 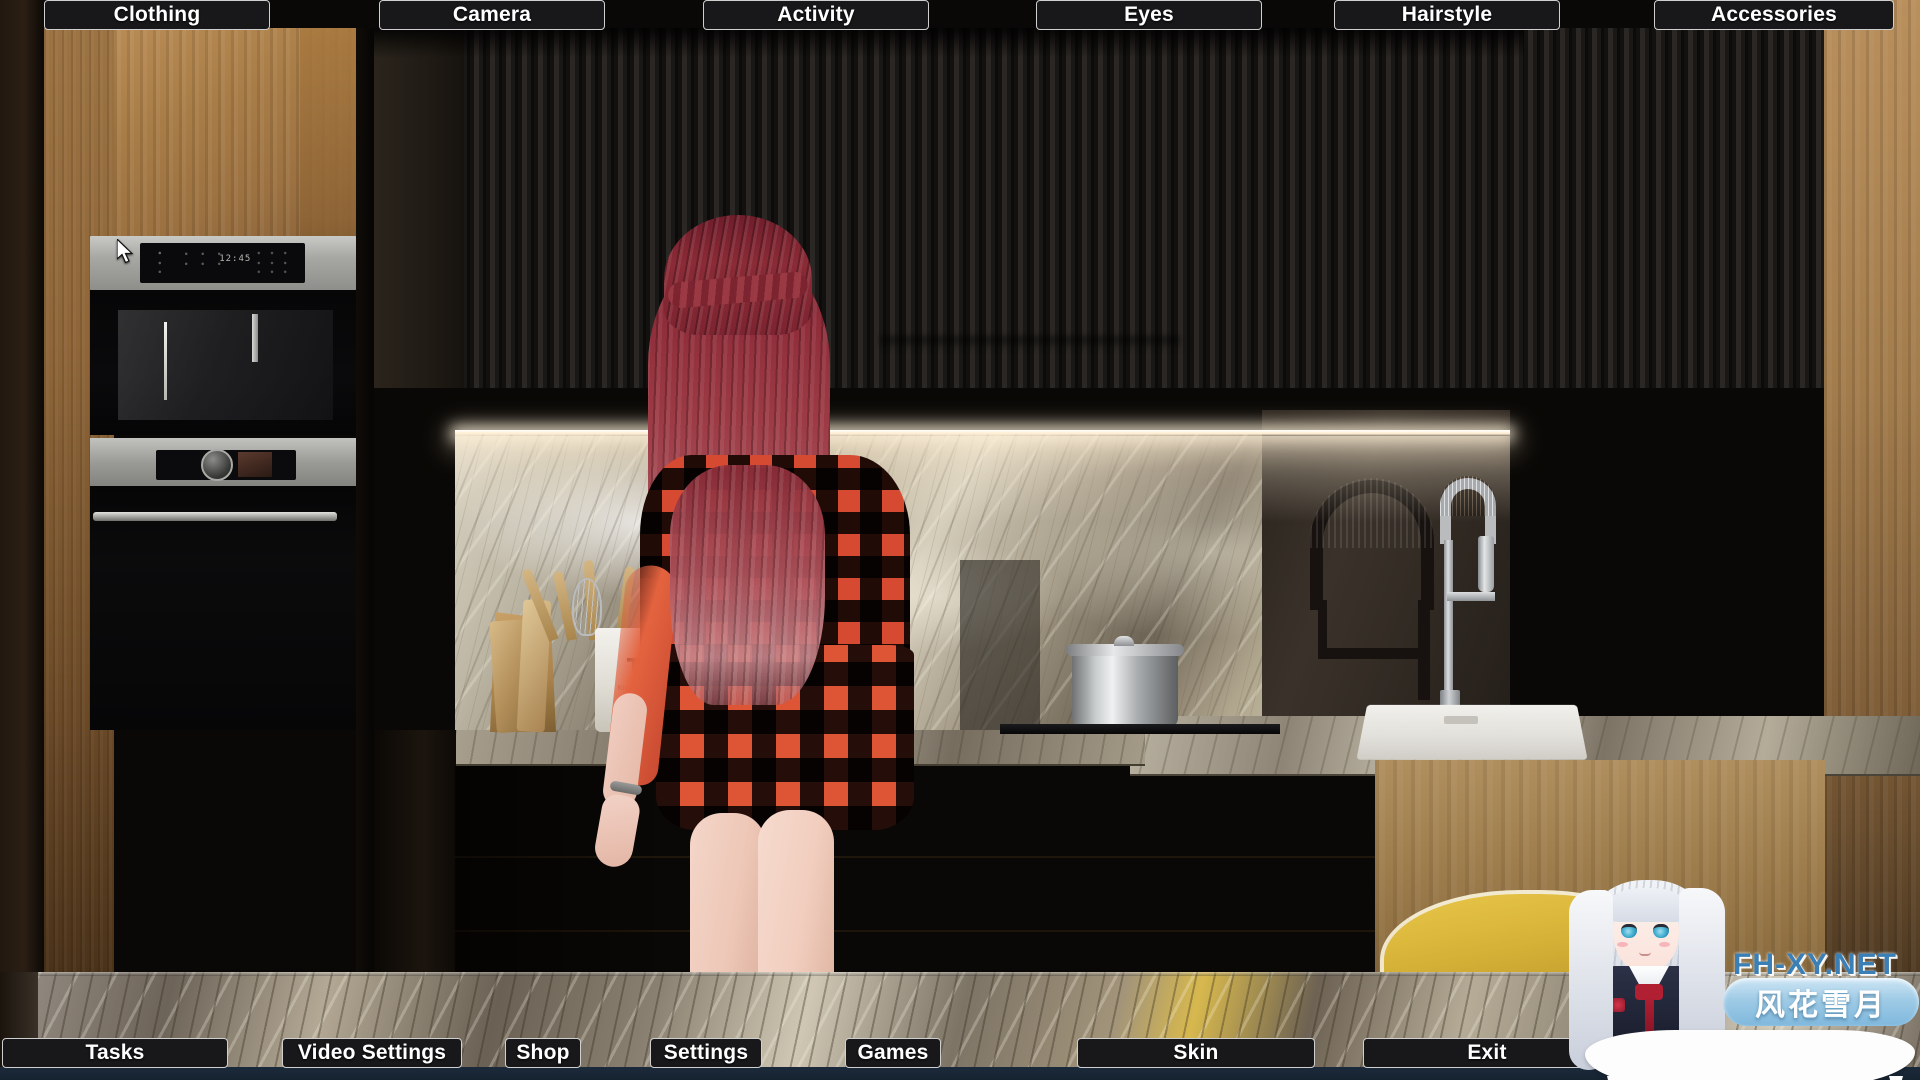 I want to click on oven-knob, so click(x=217, y=465).